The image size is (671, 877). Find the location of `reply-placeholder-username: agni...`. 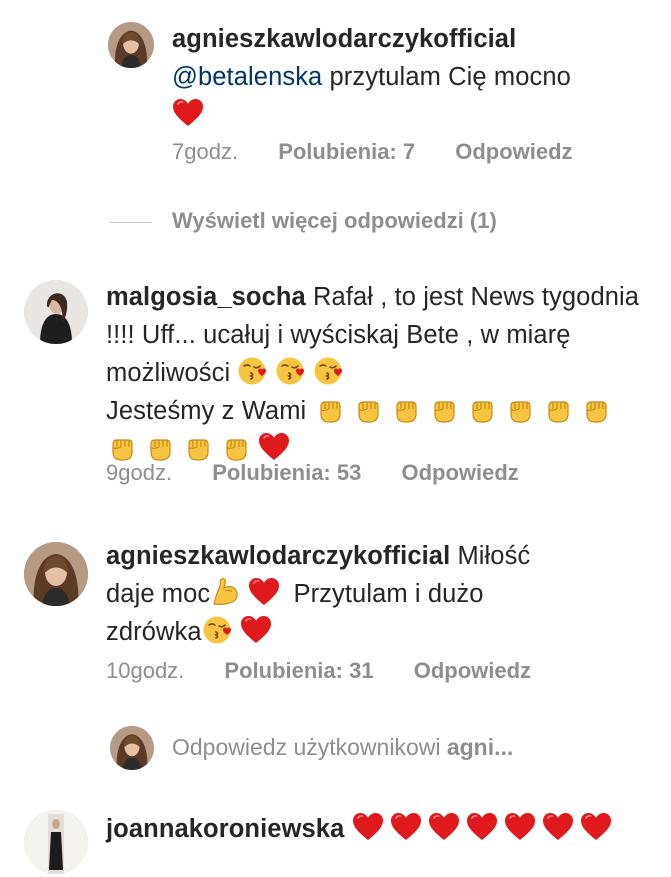

reply-placeholder-username: agni... is located at coordinates (480, 747).